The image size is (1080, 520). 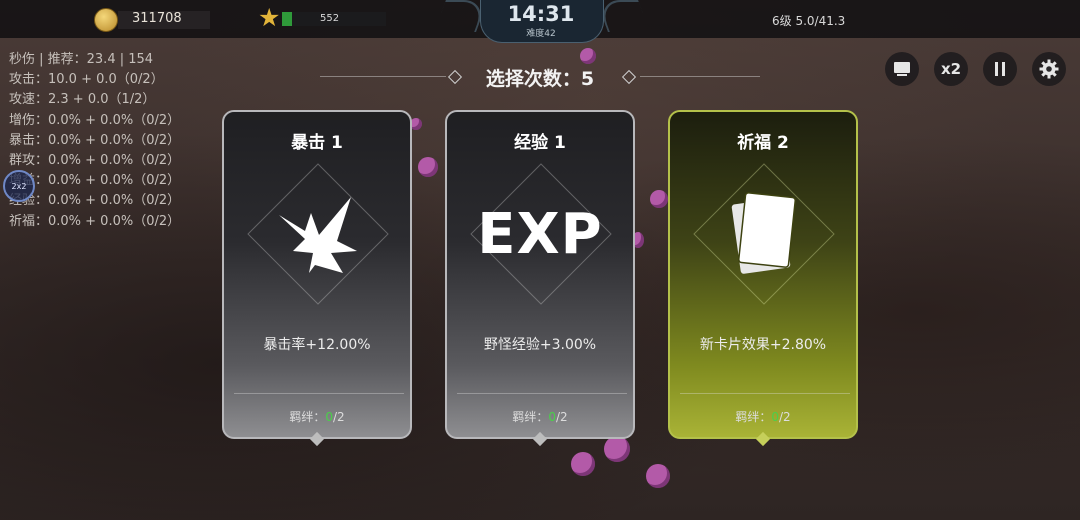 I want to click on card-stack-icon, so click(x=763, y=233).